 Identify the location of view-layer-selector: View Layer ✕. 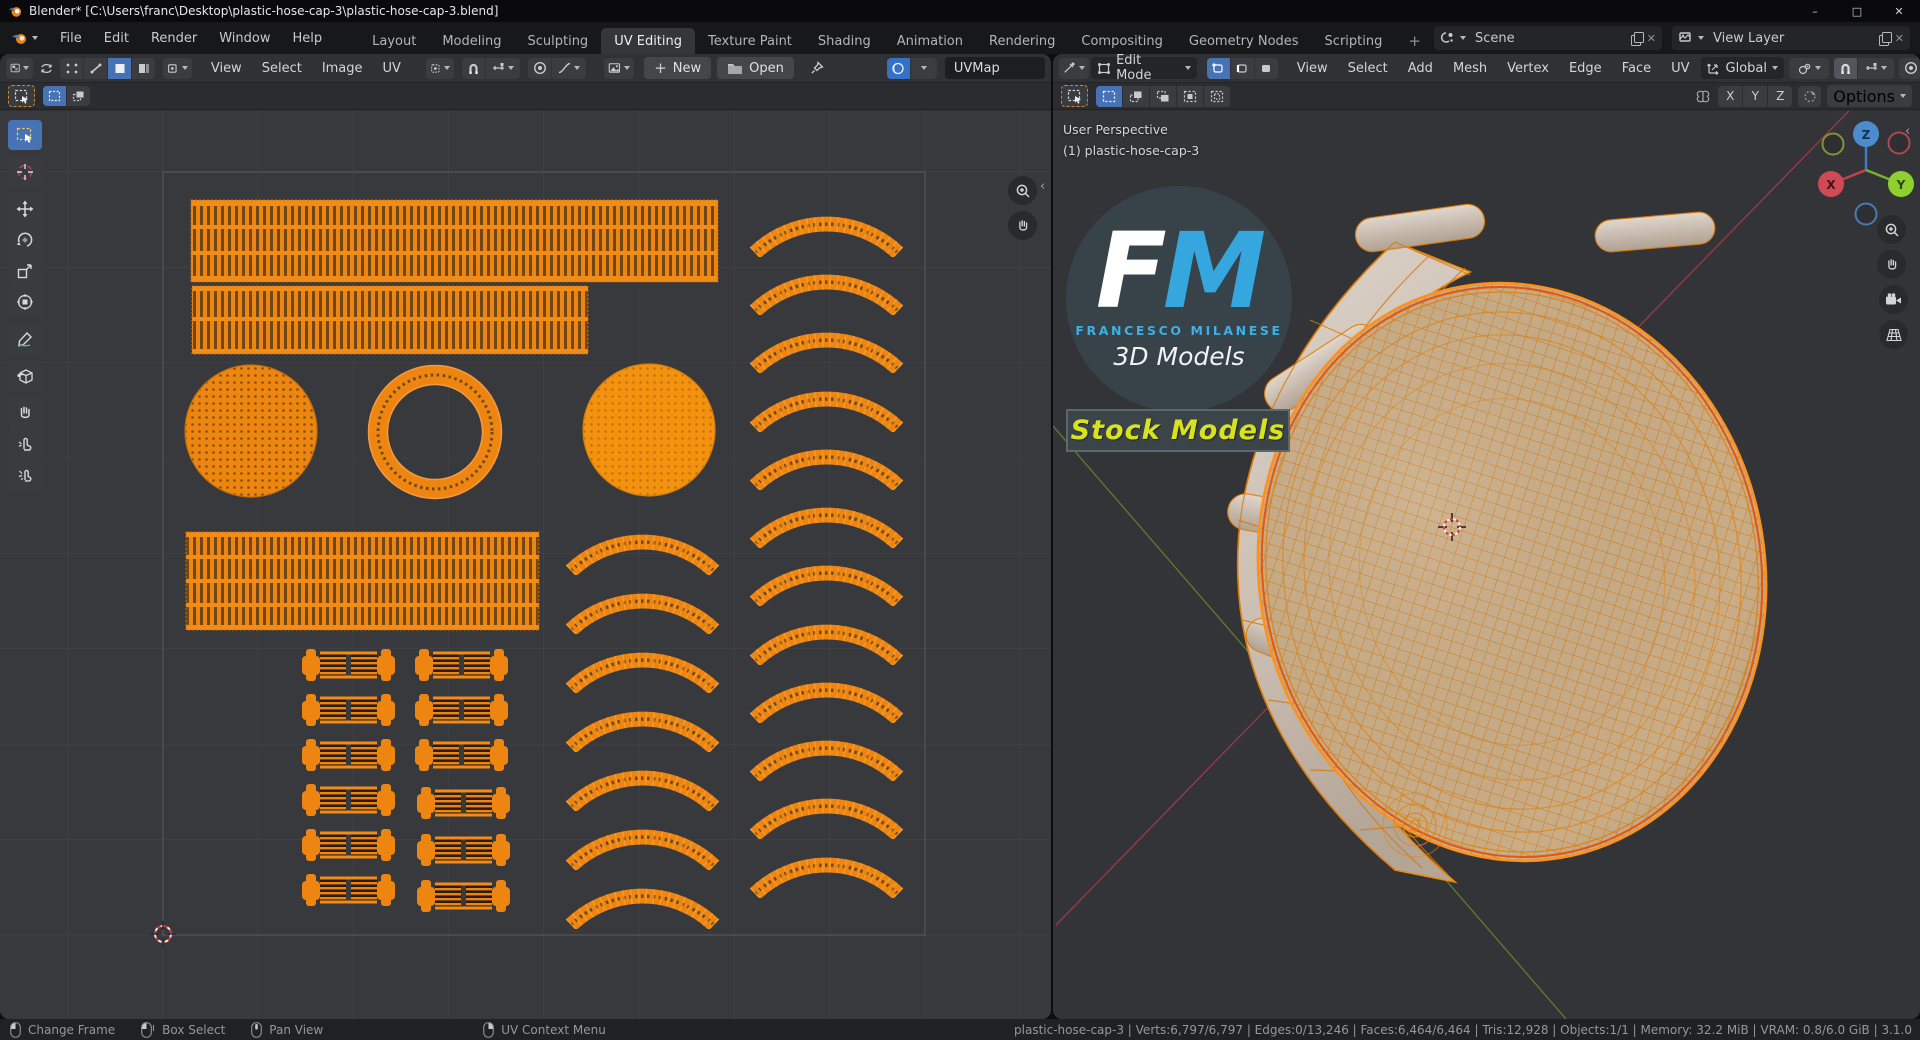
(1791, 38).